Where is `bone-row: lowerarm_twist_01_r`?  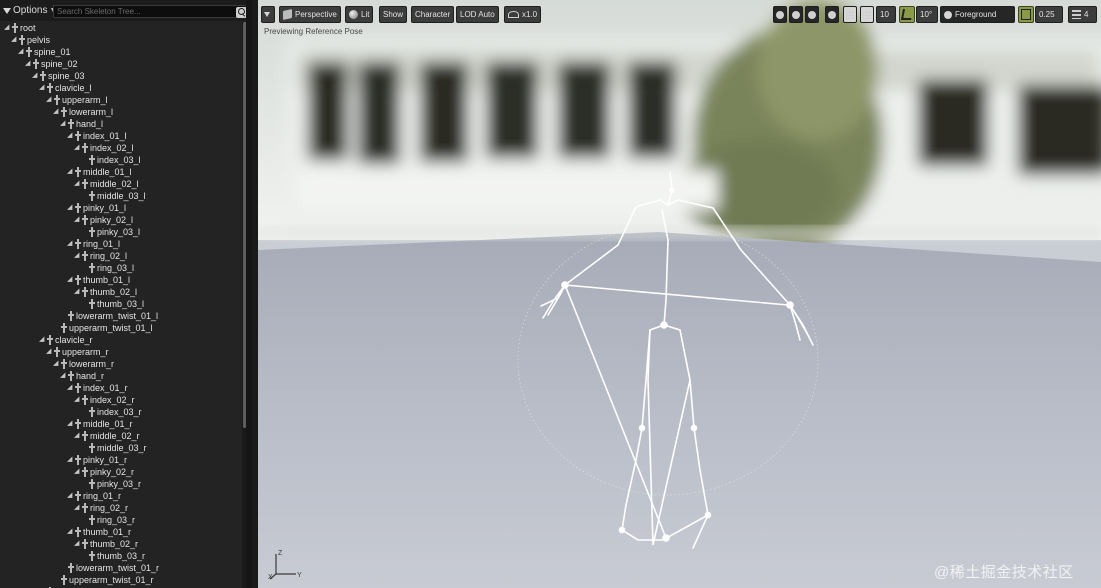
bone-row: lowerarm_twist_01_r is located at coordinates (121, 568).